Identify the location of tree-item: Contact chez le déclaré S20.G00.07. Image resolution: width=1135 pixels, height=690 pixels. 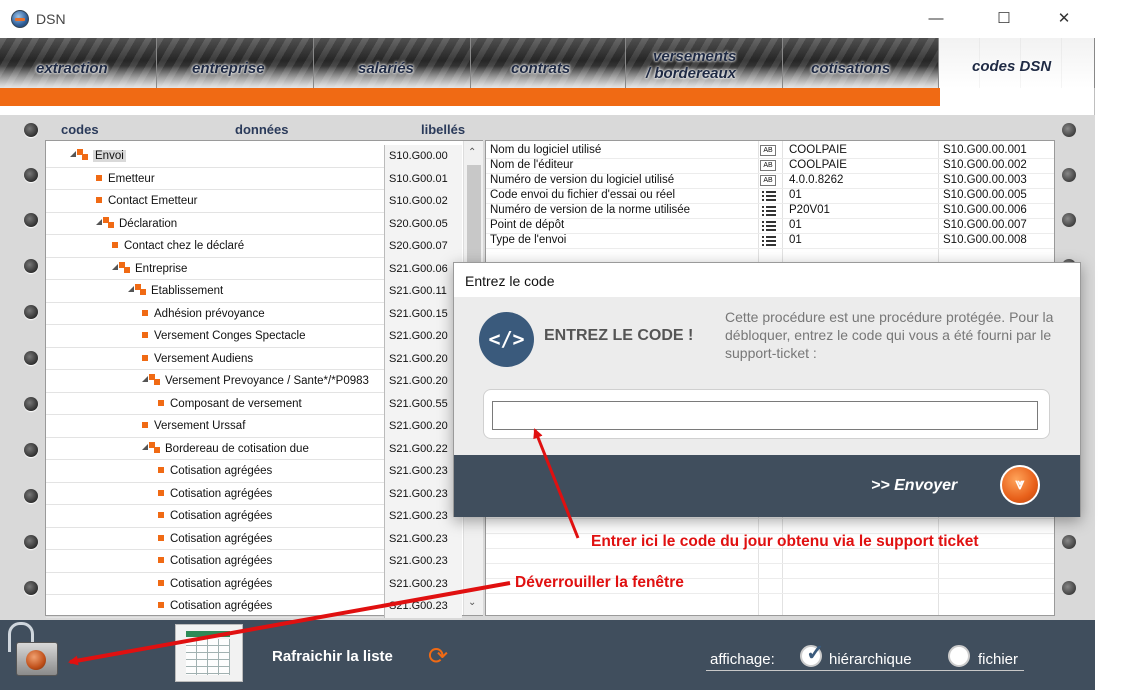
(254, 246).